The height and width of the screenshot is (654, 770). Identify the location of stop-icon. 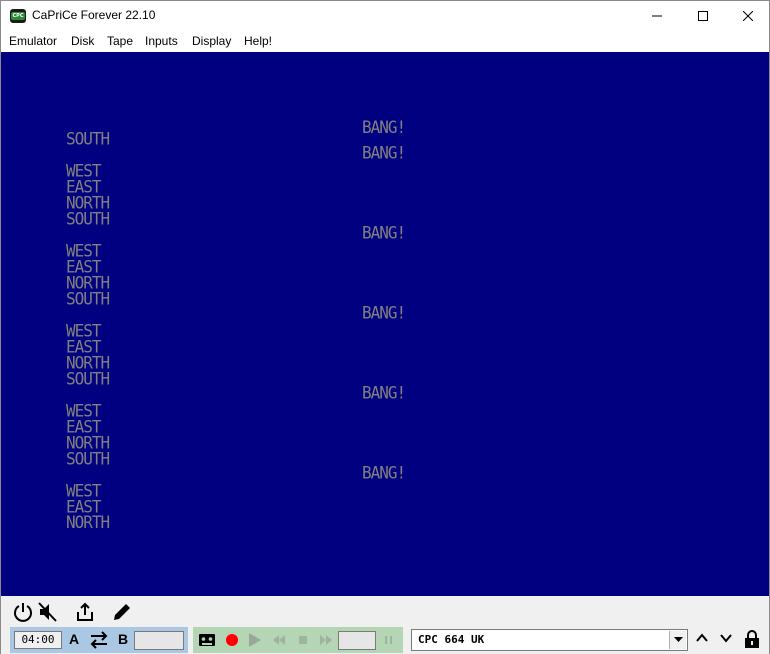
(303, 640).